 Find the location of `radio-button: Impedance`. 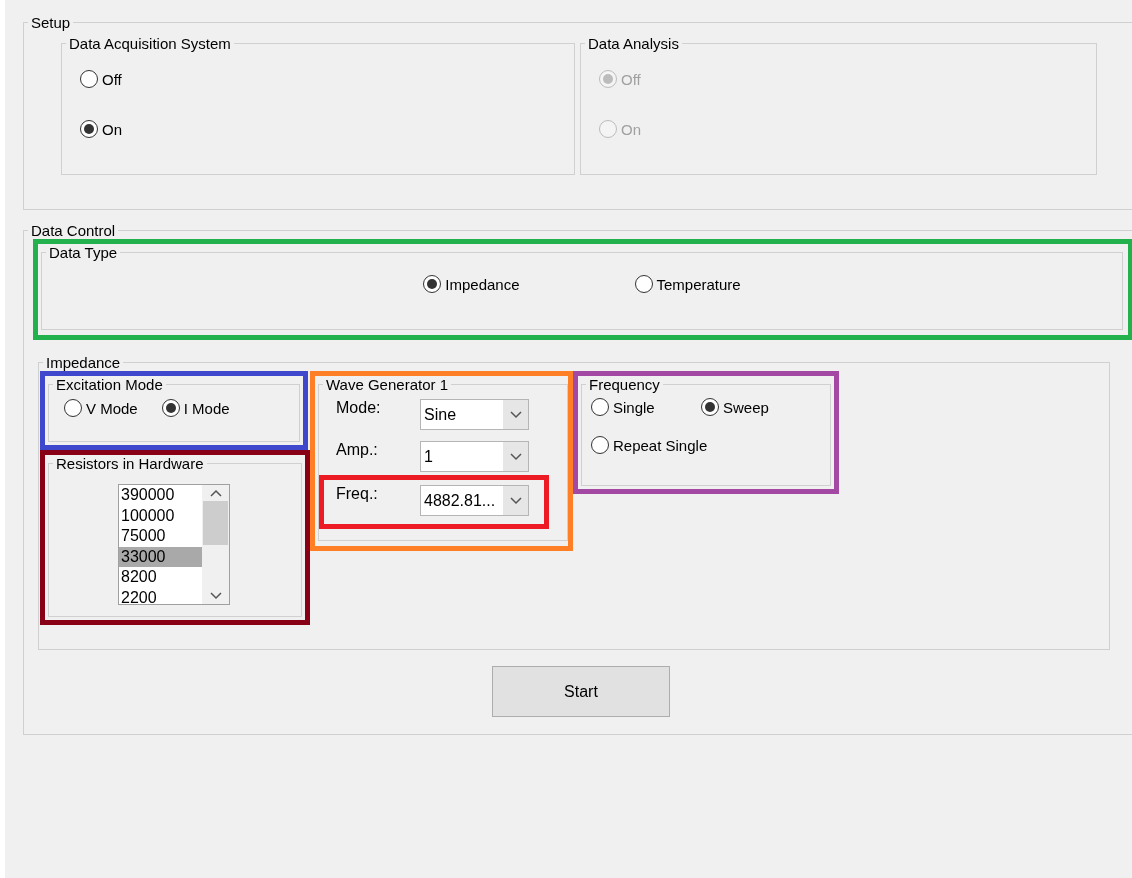

radio-button: Impedance is located at coordinates (471, 284).